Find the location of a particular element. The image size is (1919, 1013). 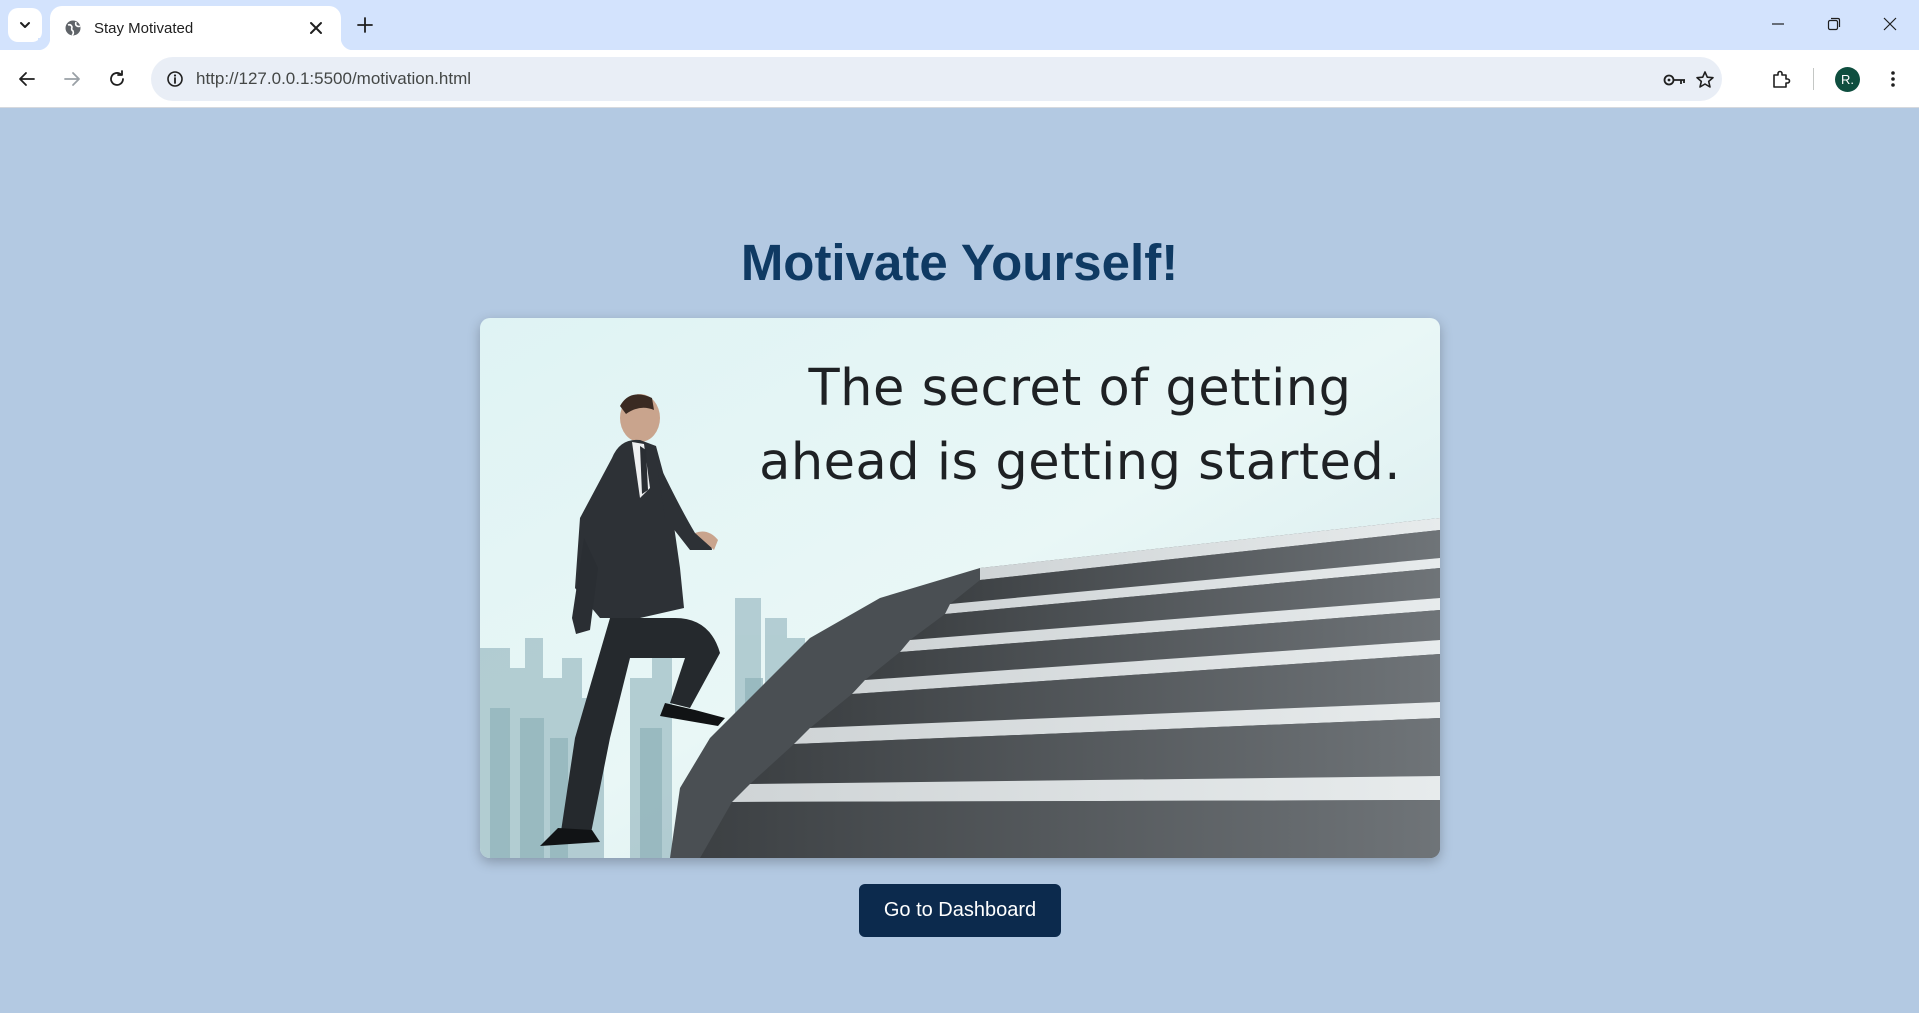

back-button is located at coordinates (27, 79).